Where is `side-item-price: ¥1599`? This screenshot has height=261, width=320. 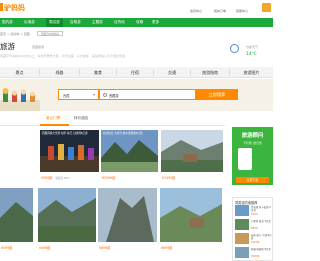 side-item-price: ¥1599 is located at coordinates (255, 242).